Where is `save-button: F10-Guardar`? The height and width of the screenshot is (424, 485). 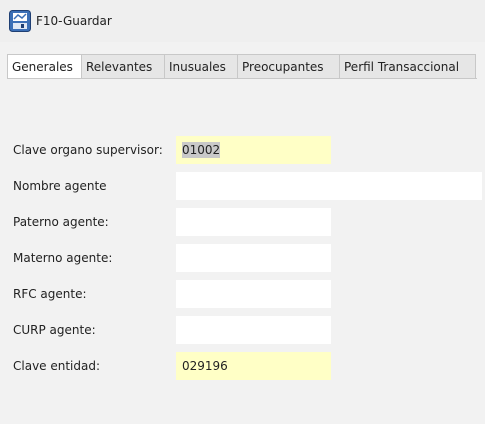
save-button: F10-Guardar is located at coordinates (60, 21).